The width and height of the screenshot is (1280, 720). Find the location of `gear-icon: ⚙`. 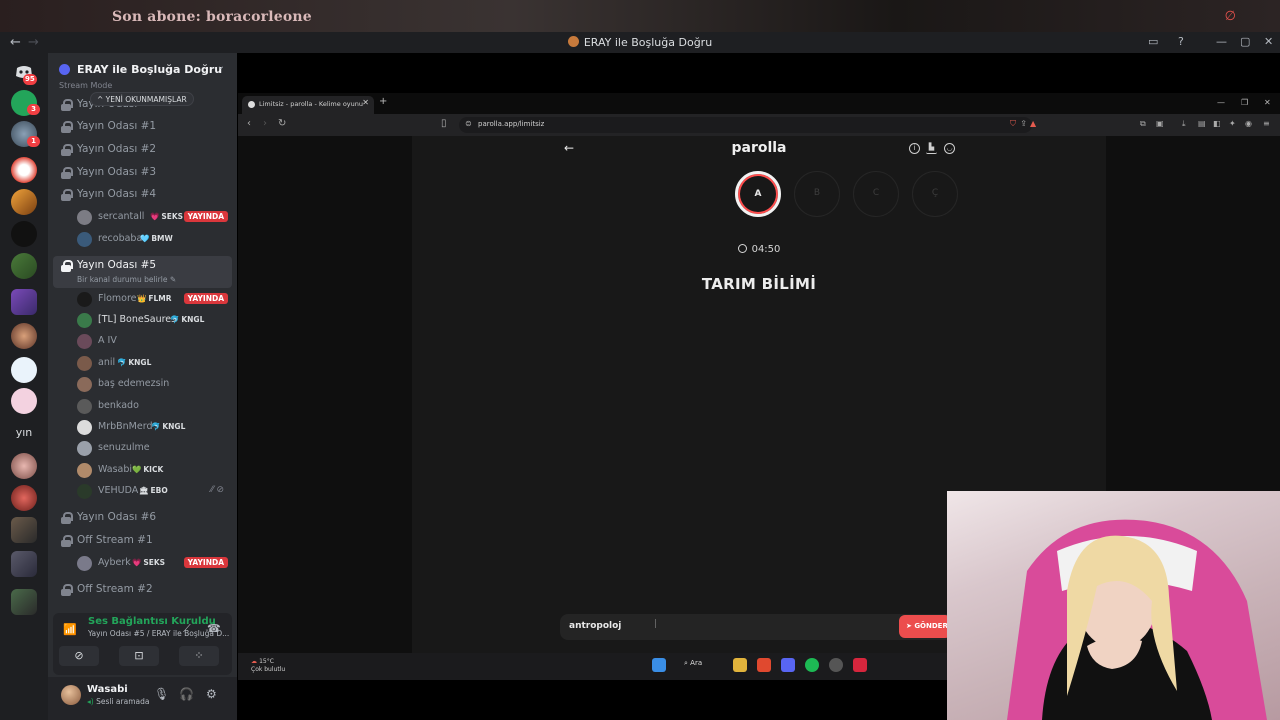

gear-icon: ⚙ is located at coordinates (211, 694).